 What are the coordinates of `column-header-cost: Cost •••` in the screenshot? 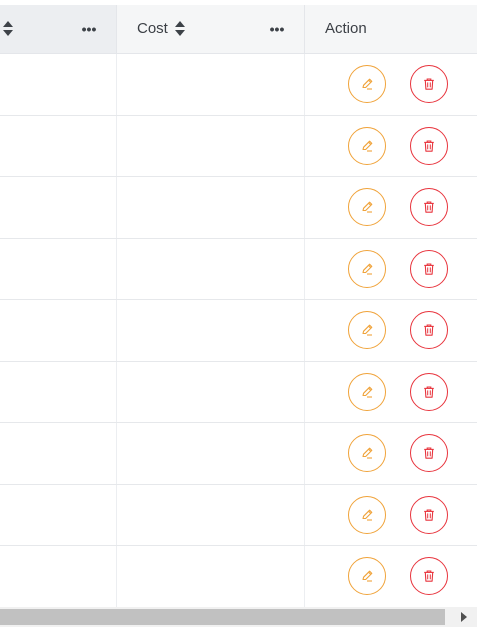 It's located at (211, 29).